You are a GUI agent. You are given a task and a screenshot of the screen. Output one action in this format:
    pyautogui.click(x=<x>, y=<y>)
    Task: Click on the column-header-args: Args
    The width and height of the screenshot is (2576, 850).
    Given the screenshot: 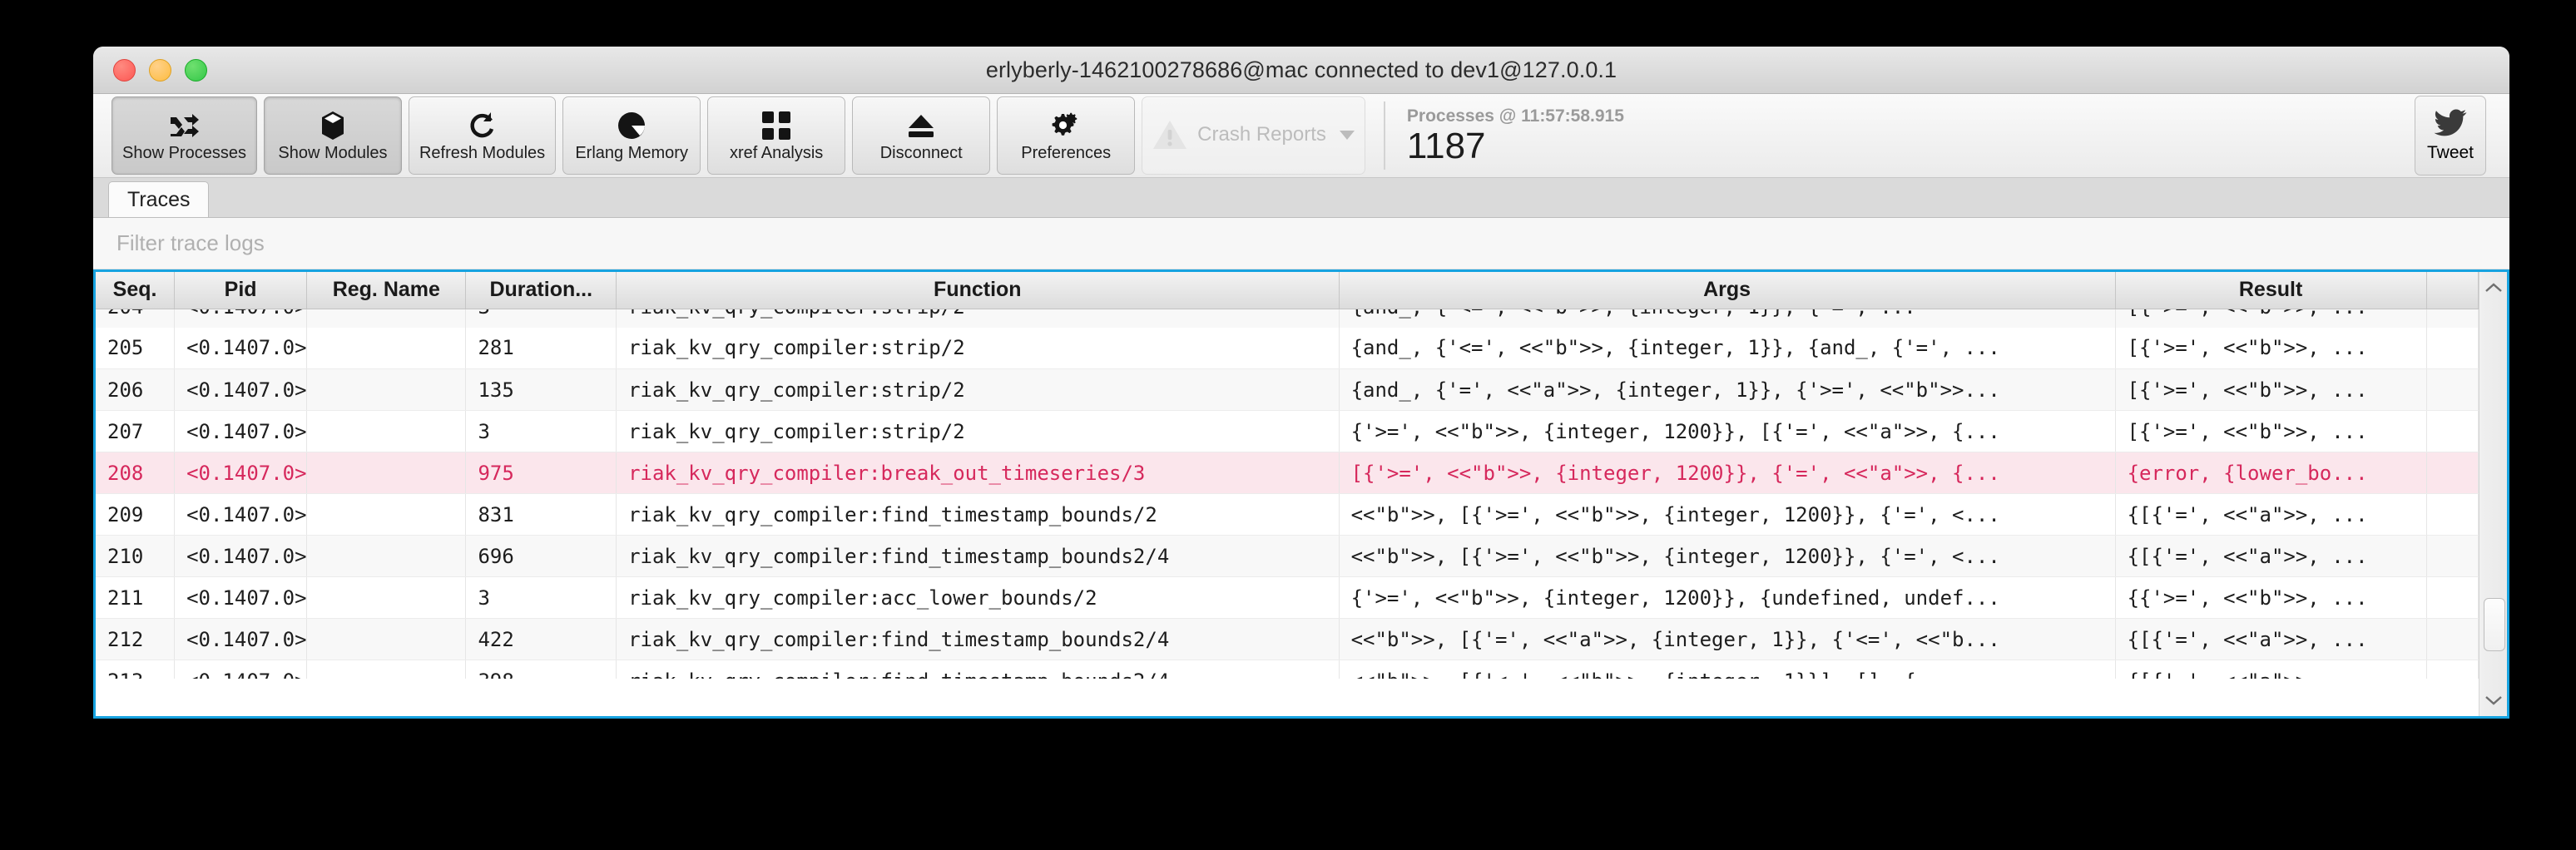 What is the action you would take?
    pyautogui.click(x=1727, y=290)
    